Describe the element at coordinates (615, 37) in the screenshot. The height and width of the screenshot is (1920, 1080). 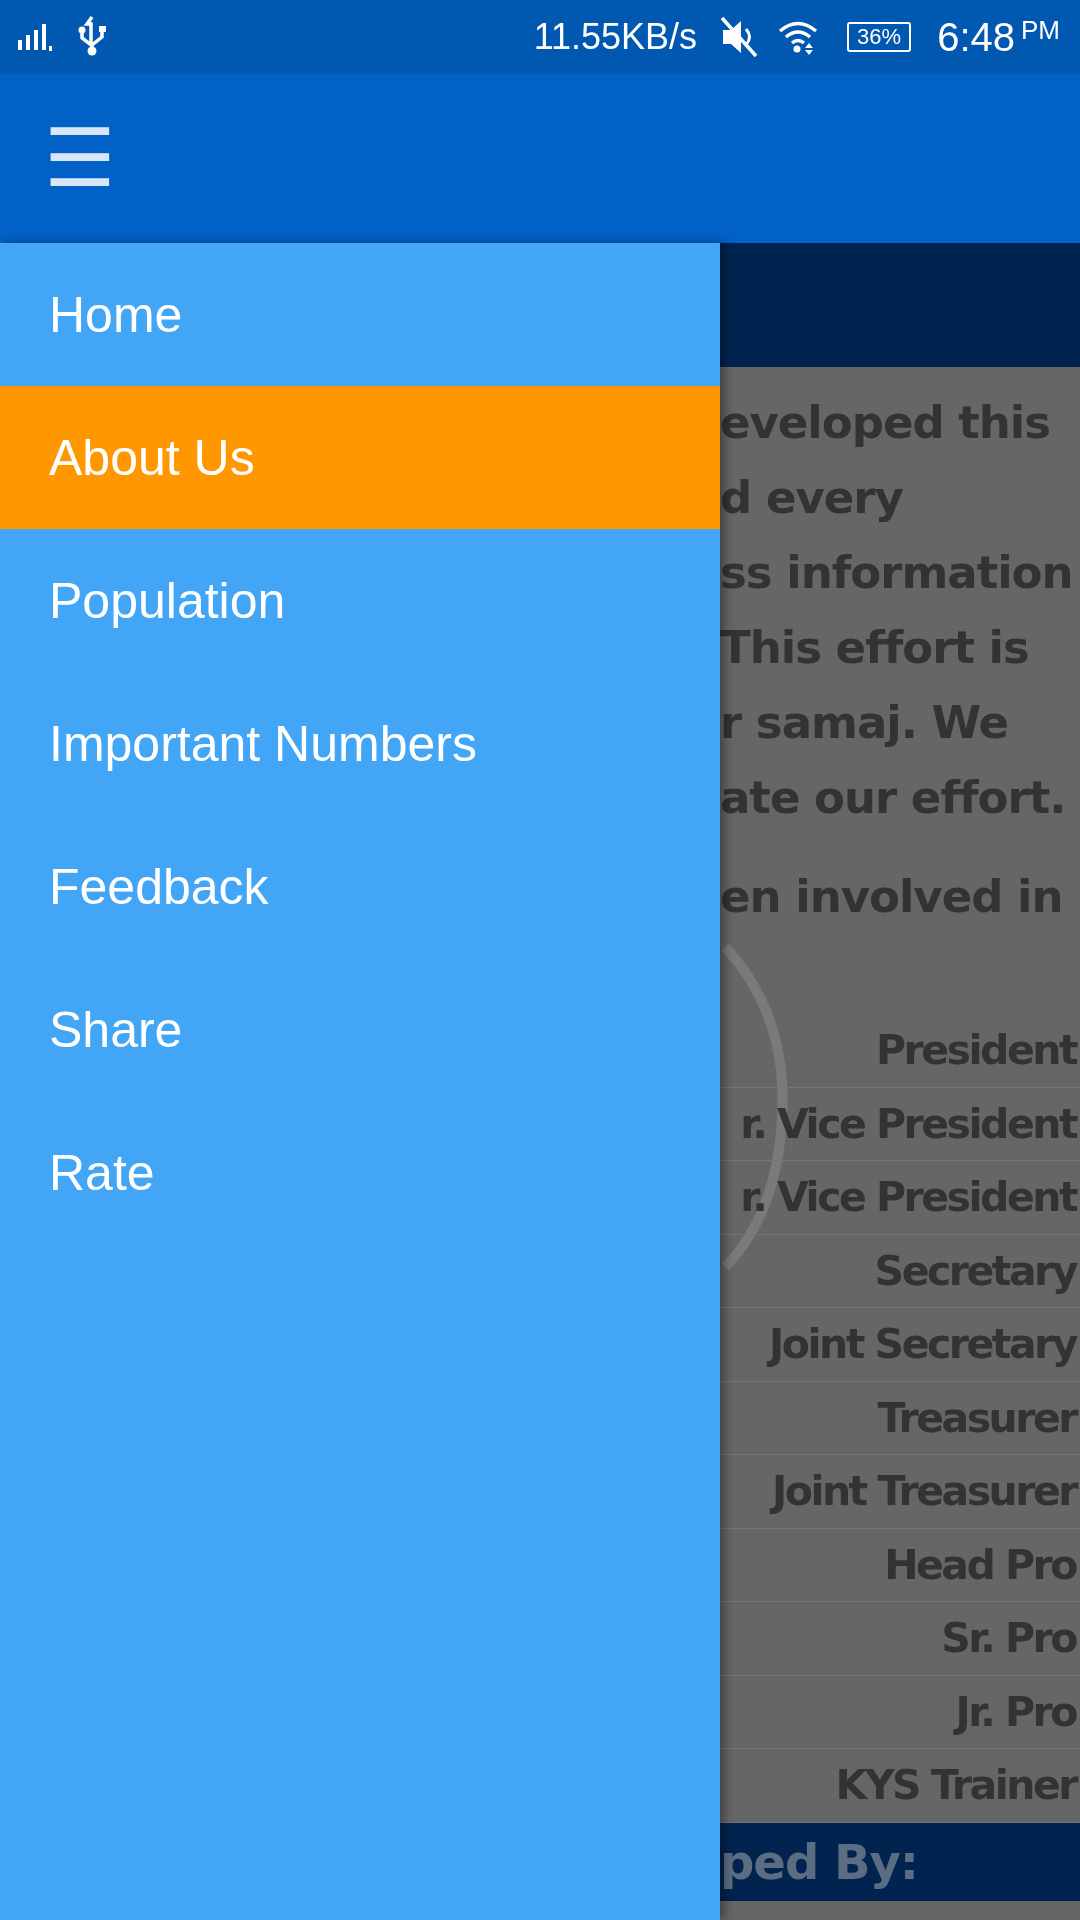
I see `network-speed: 11.55KB/s` at that location.